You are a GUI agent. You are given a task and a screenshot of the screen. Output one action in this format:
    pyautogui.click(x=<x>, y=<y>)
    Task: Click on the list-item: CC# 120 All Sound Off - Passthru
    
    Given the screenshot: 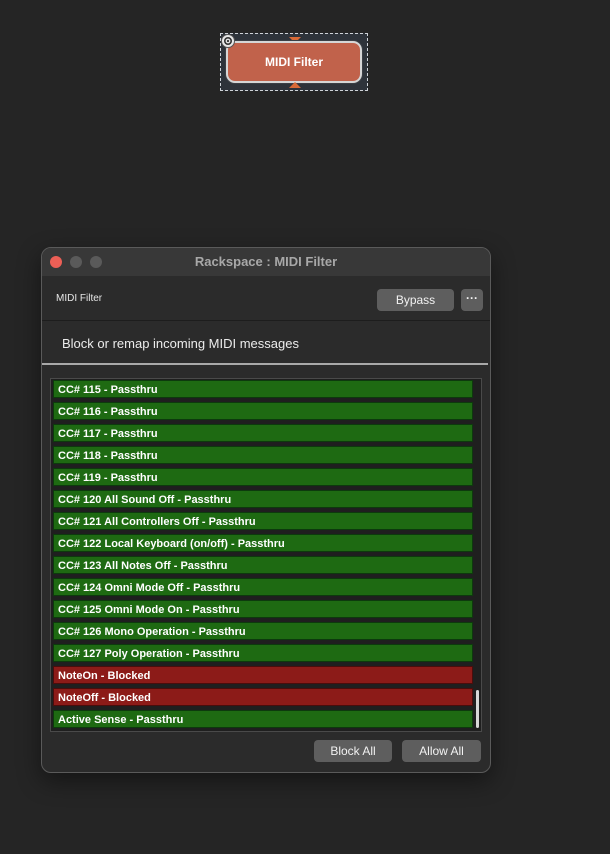 What is the action you would take?
    pyautogui.click(x=263, y=499)
    